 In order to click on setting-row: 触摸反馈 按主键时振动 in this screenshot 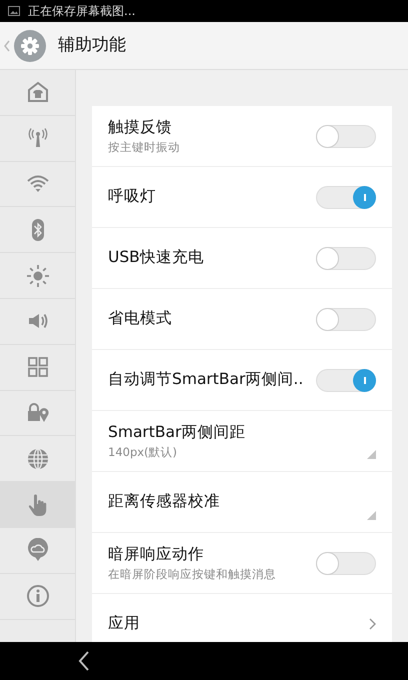, I will do `click(242, 136)`.